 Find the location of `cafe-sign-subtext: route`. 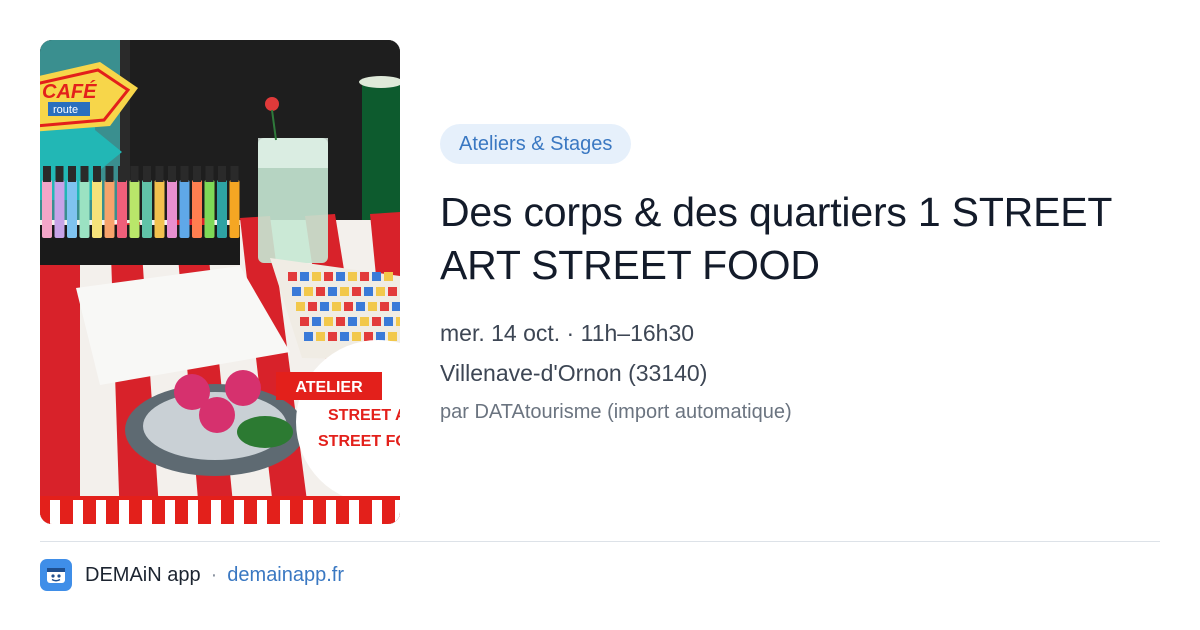

cafe-sign-subtext: route is located at coordinates (65, 110).